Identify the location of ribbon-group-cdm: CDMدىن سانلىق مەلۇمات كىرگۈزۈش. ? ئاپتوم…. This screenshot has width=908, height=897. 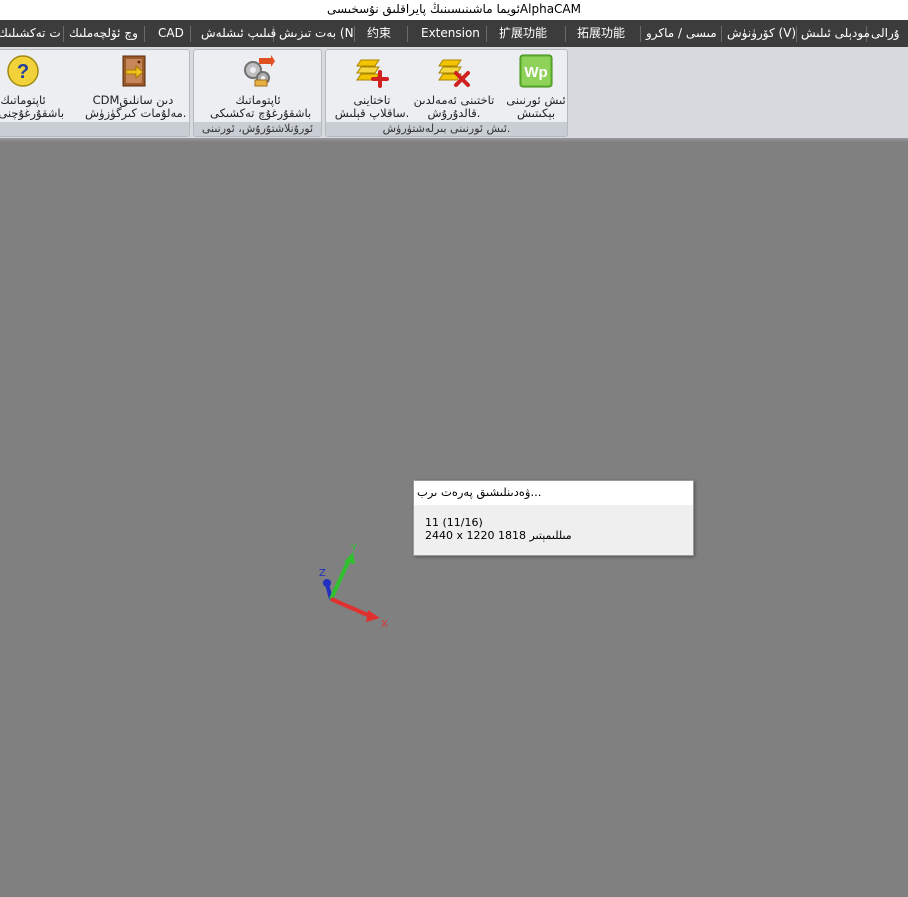
(95, 93).